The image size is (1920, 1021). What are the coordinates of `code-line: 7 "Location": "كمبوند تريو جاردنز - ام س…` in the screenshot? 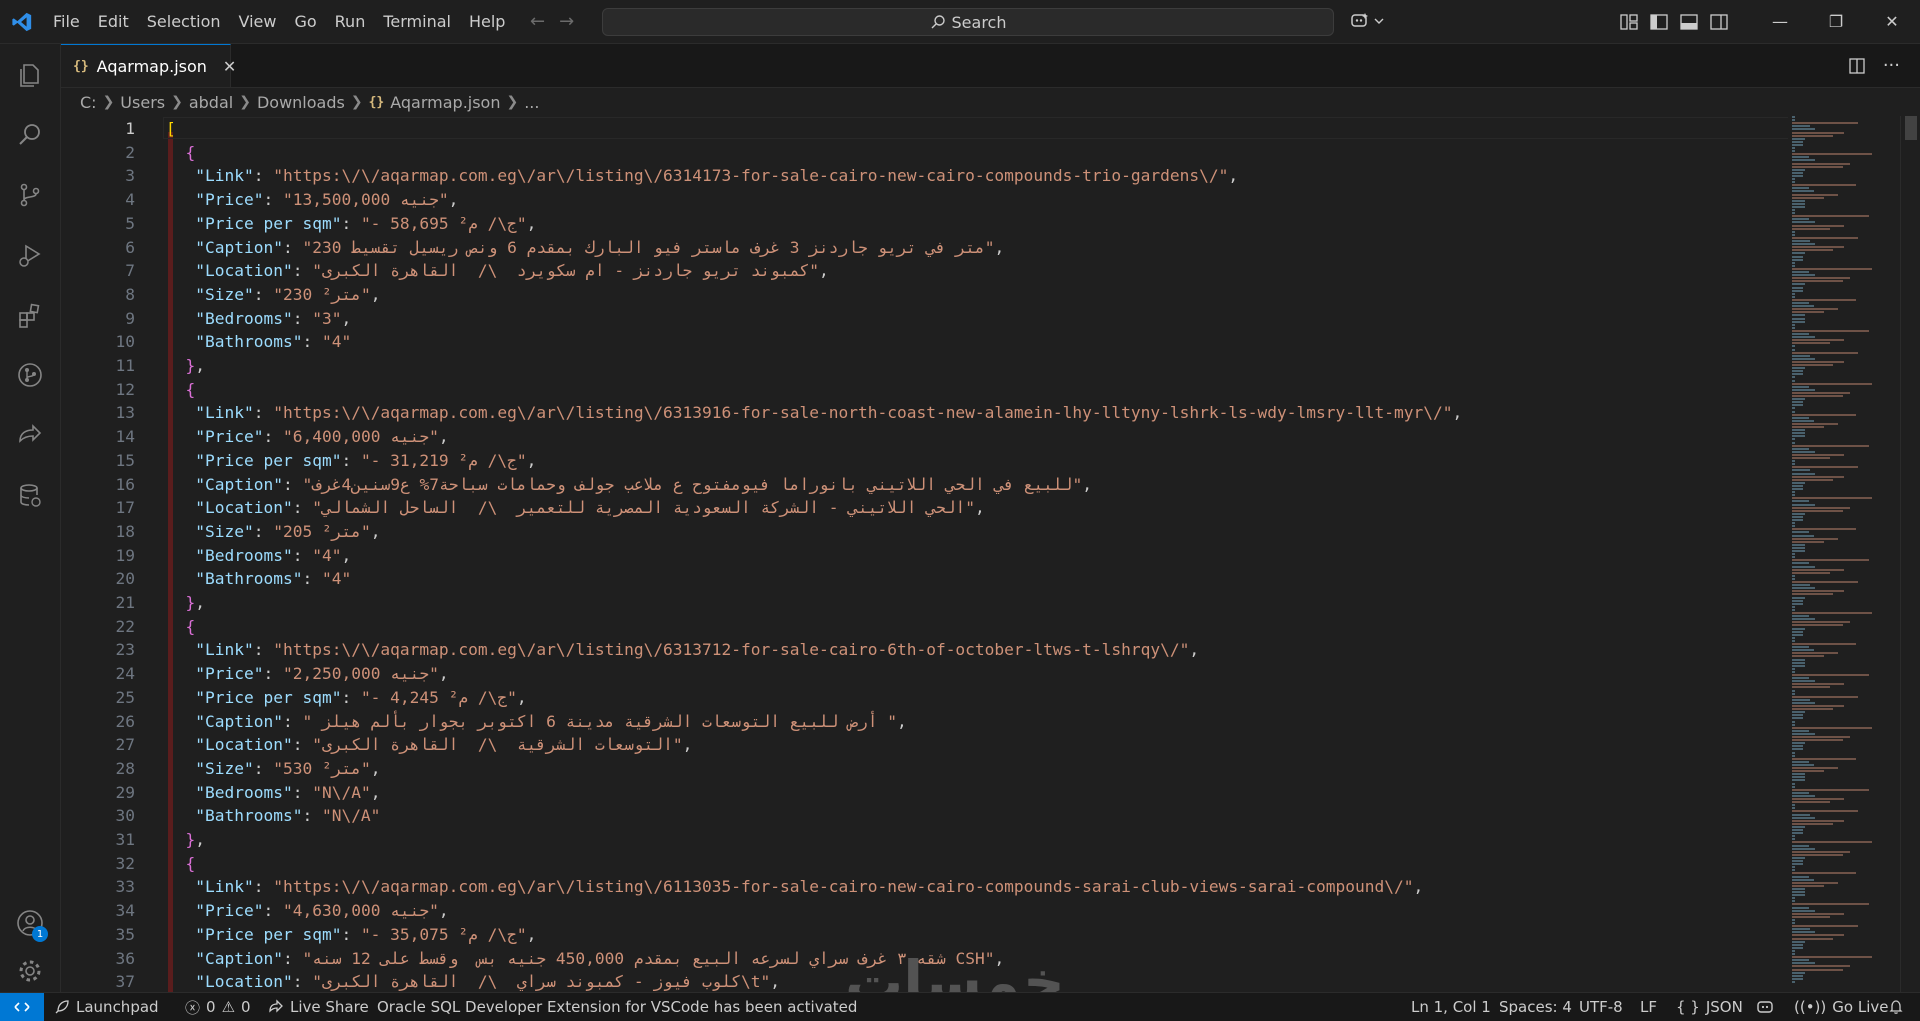 It's located at (924, 271).